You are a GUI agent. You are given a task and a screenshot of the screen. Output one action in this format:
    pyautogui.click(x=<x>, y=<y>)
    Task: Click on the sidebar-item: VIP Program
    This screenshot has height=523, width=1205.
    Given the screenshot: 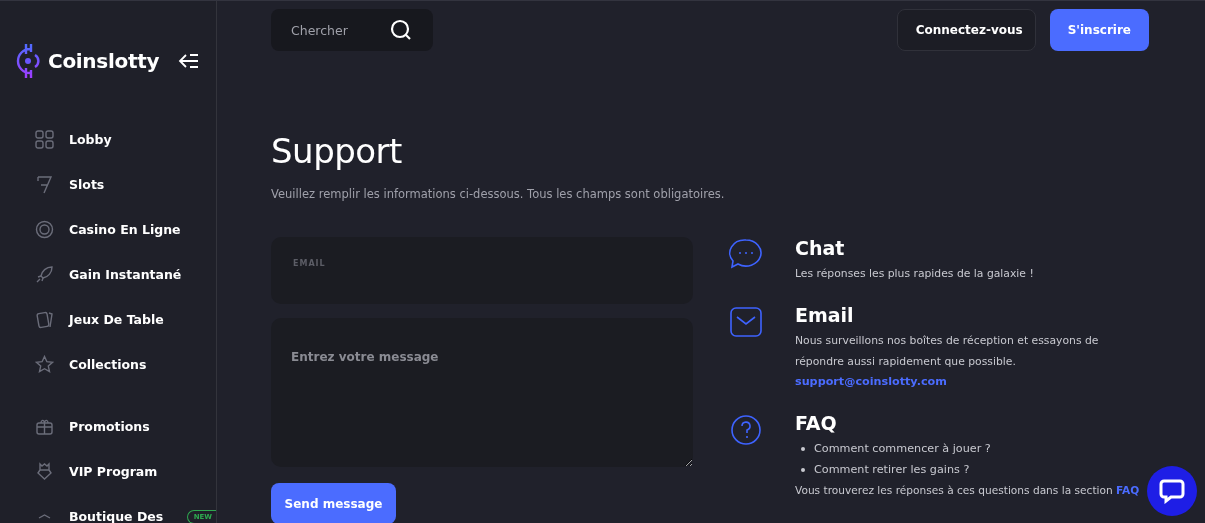 What is the action you would take?
    pyautogui.click(x=108, y=471)
    